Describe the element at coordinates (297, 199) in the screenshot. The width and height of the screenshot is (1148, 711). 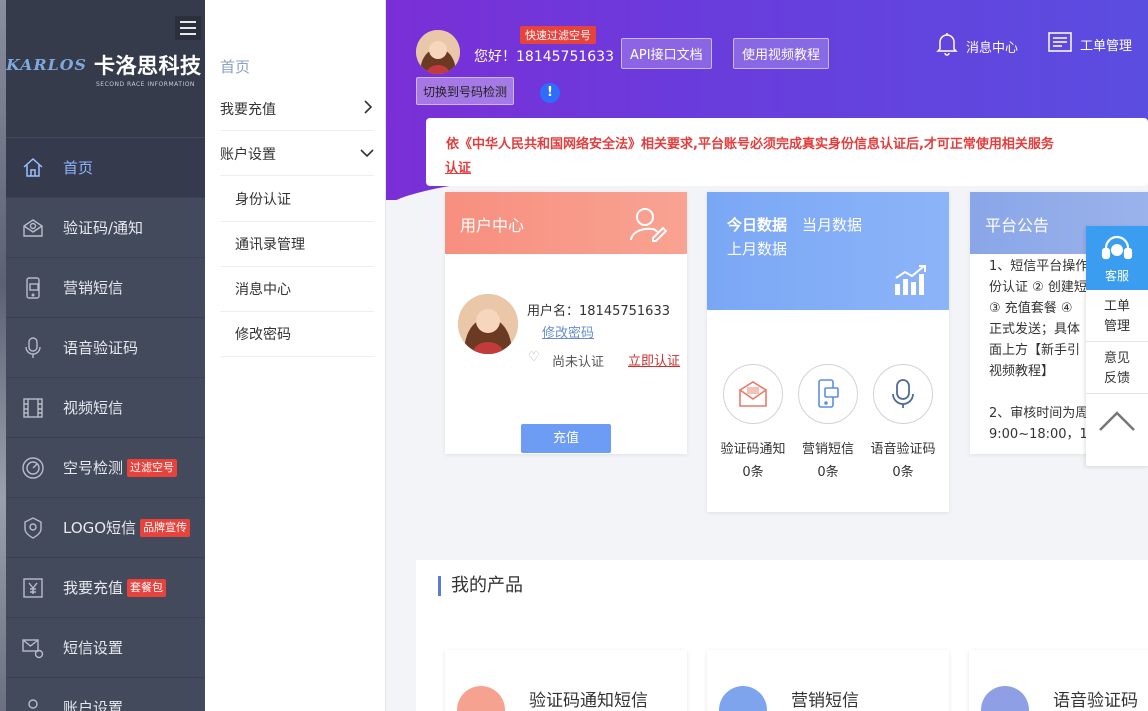
I see `submenu-identity: 身份认证` at that location.